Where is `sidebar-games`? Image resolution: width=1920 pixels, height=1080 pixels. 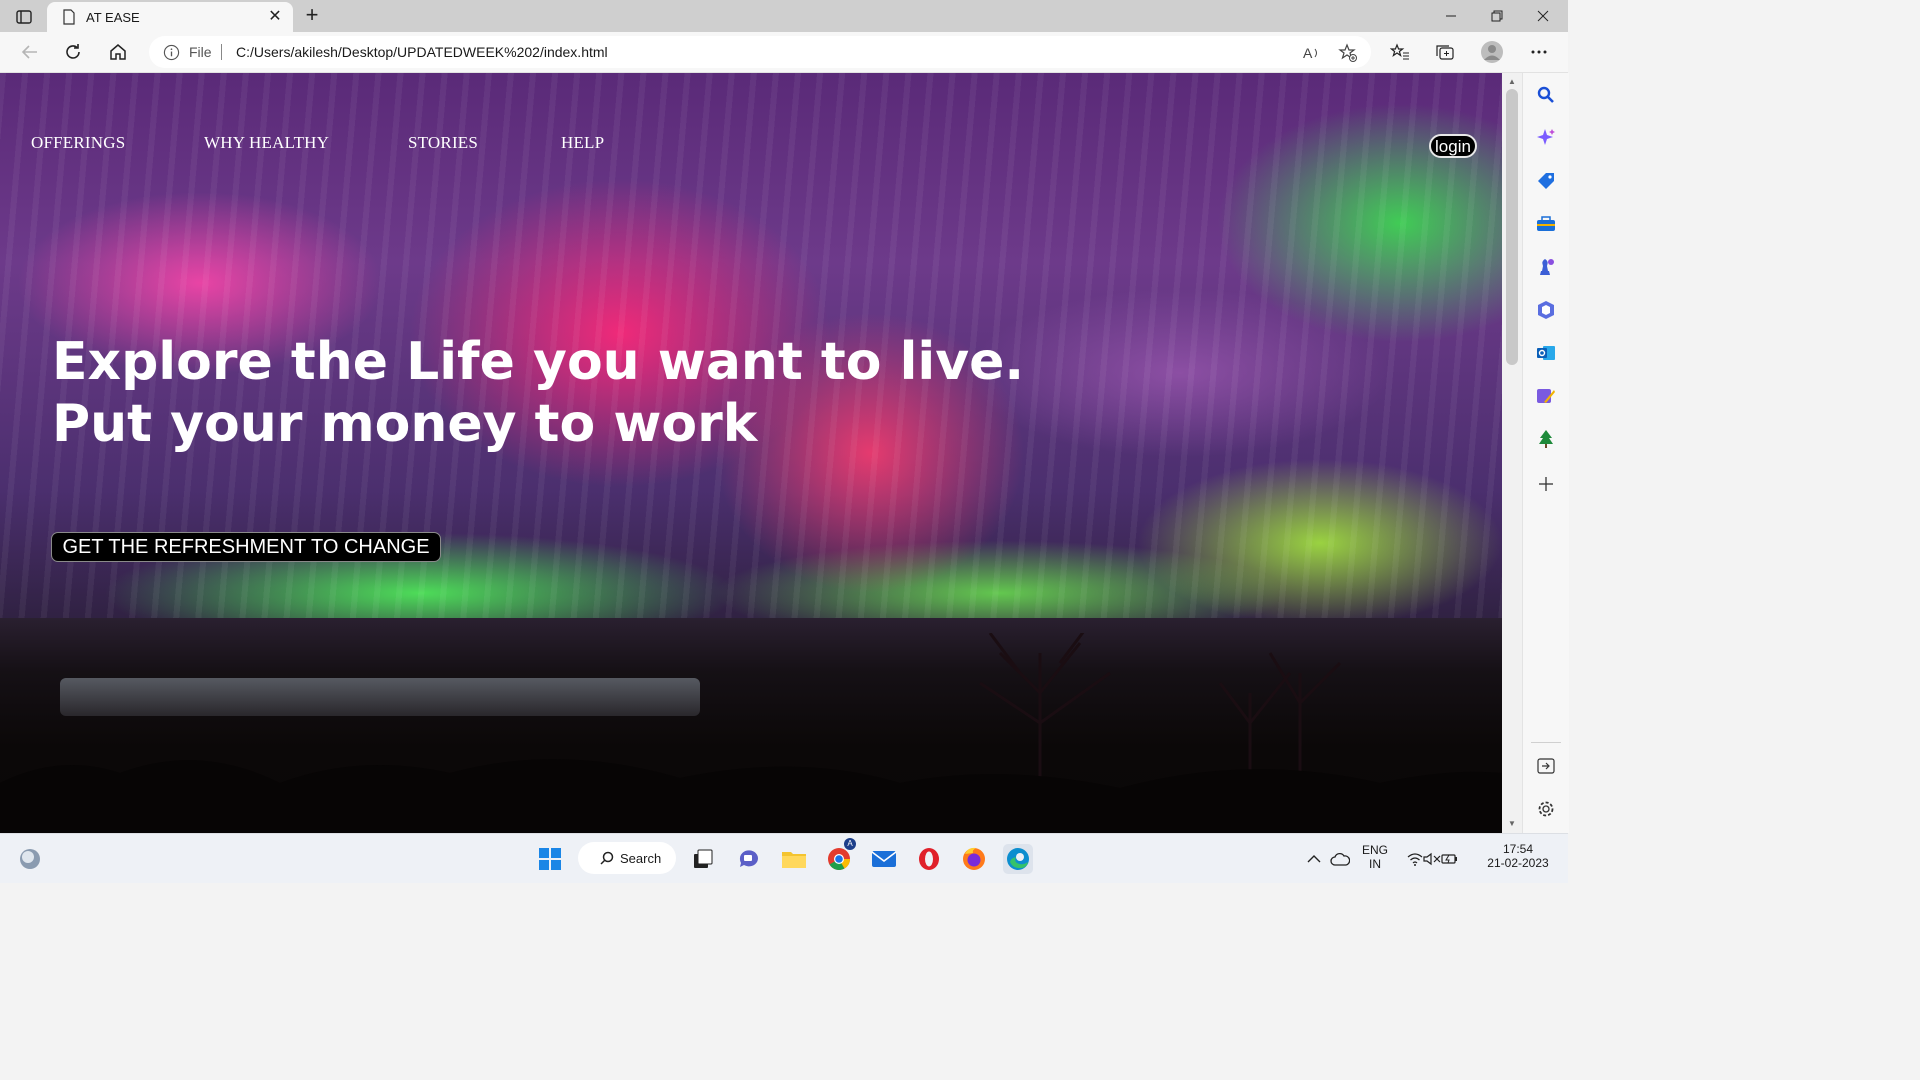 sidebar-games is located at coordinates (1546, 267).